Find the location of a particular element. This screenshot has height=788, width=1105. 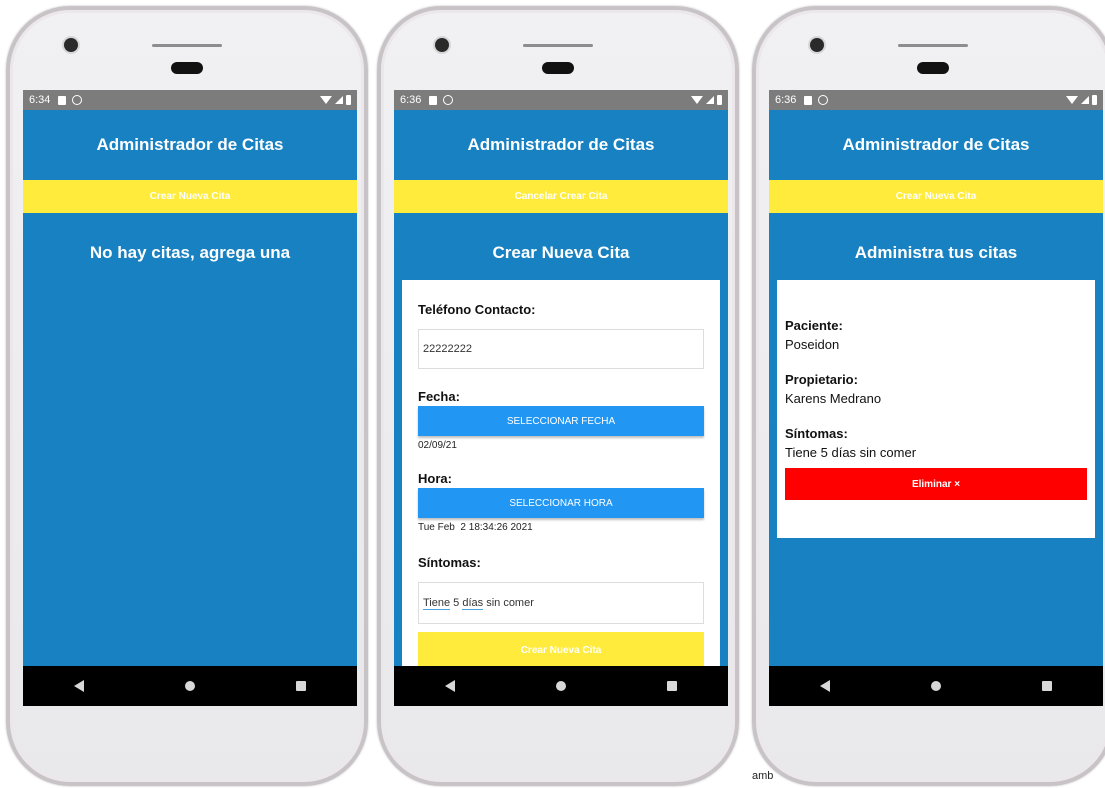

fecha-label: Fecha: is located at coordinates (439, 396).